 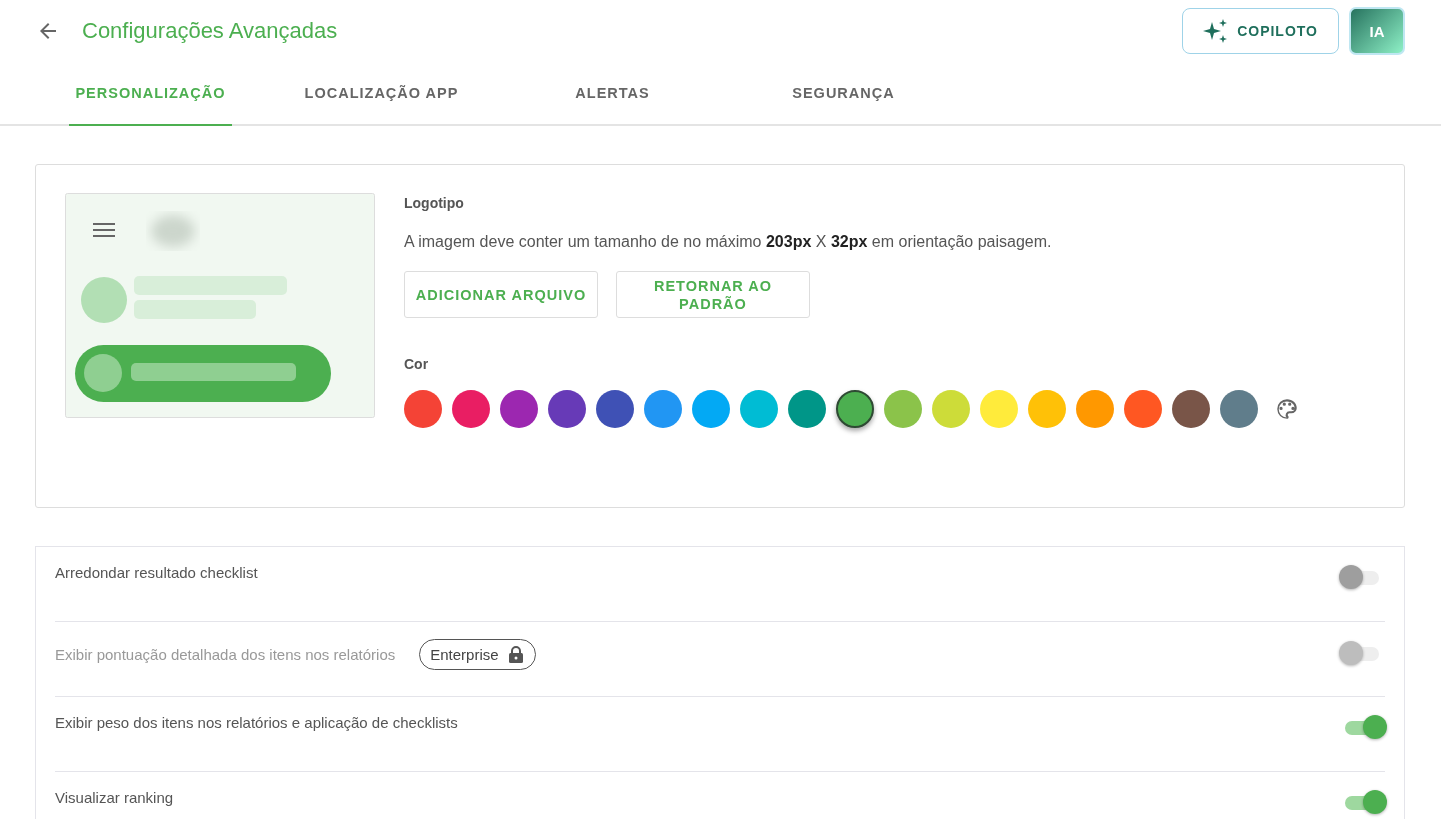 I want to click on tab: ALERTAS, so click(x=612, y=93).